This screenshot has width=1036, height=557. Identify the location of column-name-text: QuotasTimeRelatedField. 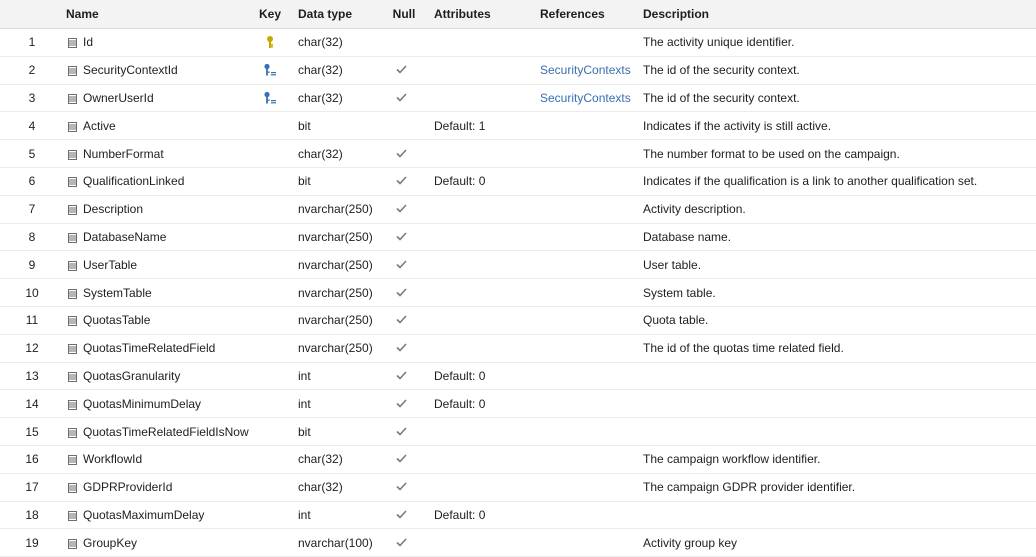
(149, 348).